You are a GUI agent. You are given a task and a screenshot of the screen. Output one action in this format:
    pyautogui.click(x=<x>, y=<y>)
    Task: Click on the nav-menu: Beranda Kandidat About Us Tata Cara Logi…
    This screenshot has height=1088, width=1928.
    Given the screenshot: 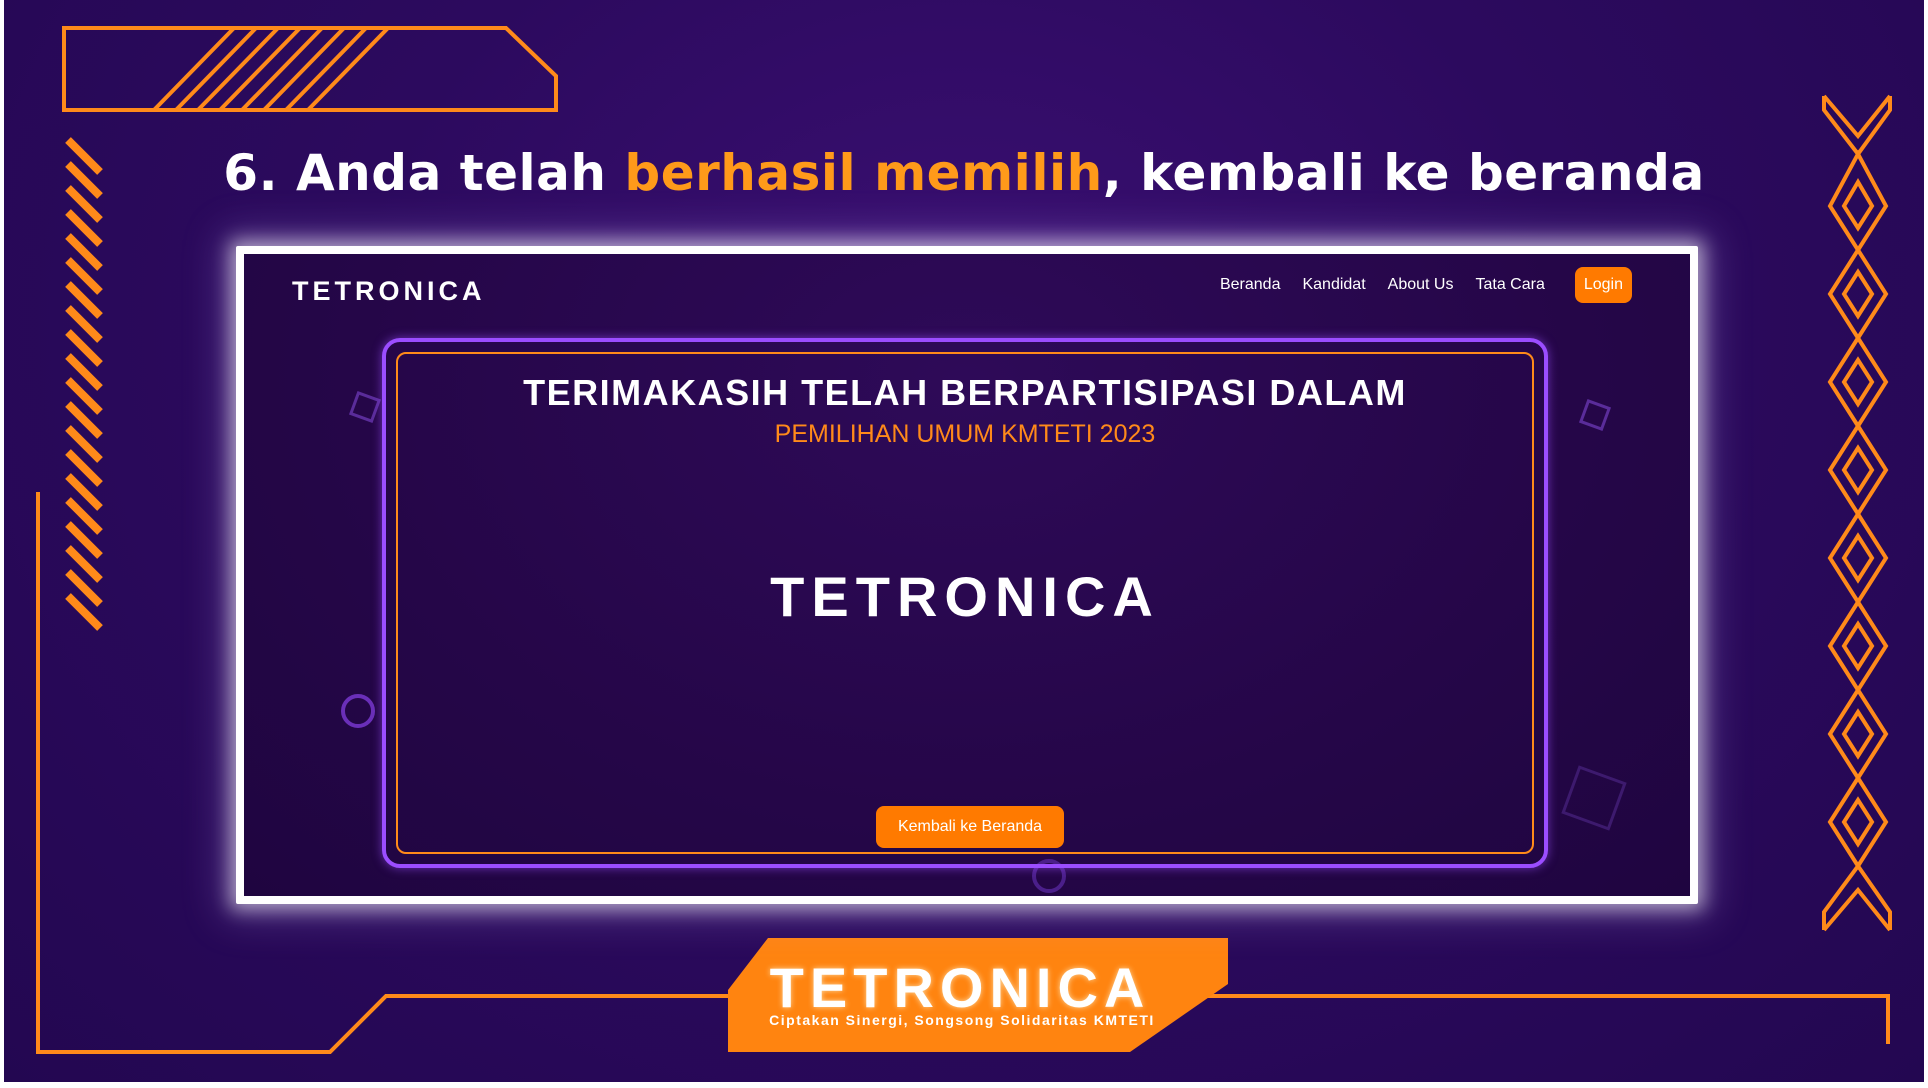 What is the action you would take?
    pyautogui.click(x=1415, y=285)
    